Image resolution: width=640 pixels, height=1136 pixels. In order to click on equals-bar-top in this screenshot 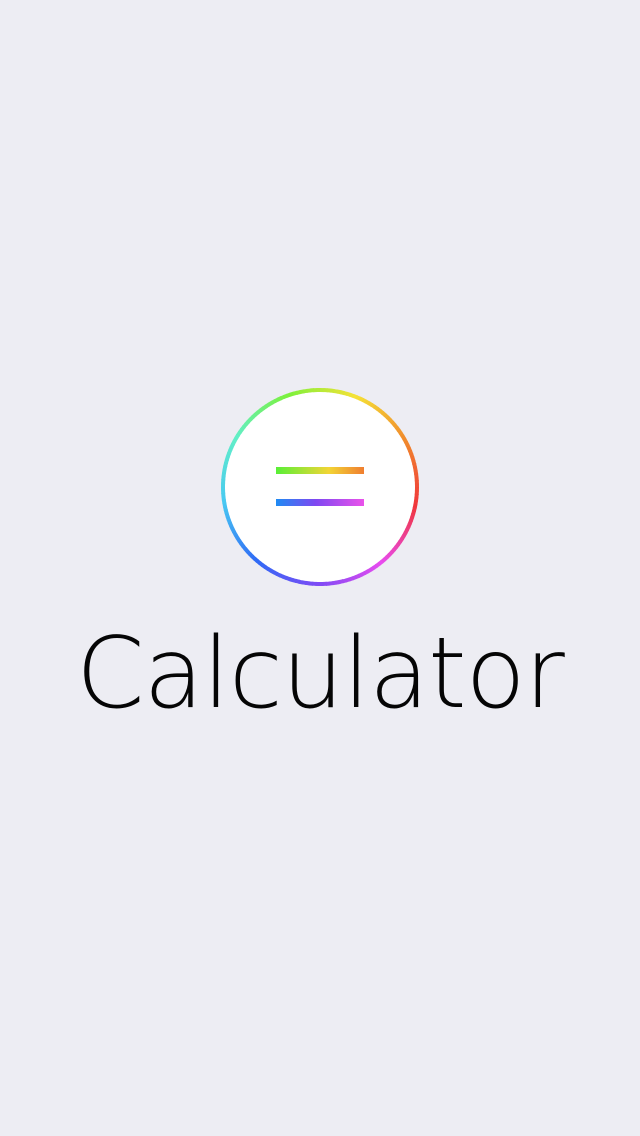, I will do `click(320, 470)`.